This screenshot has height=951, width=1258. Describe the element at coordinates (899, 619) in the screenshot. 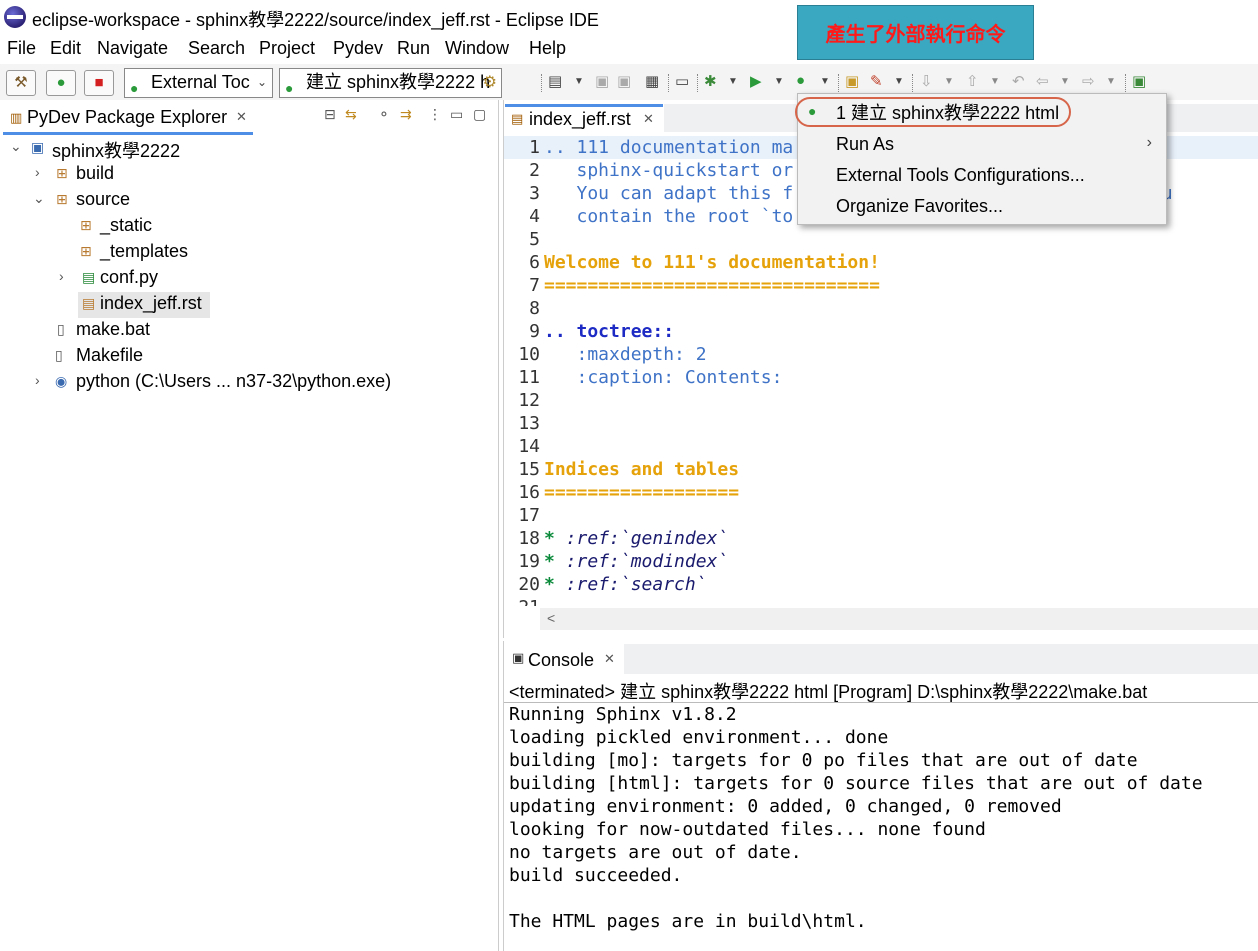

I see `horizontal-scrollbar: <` at that location.